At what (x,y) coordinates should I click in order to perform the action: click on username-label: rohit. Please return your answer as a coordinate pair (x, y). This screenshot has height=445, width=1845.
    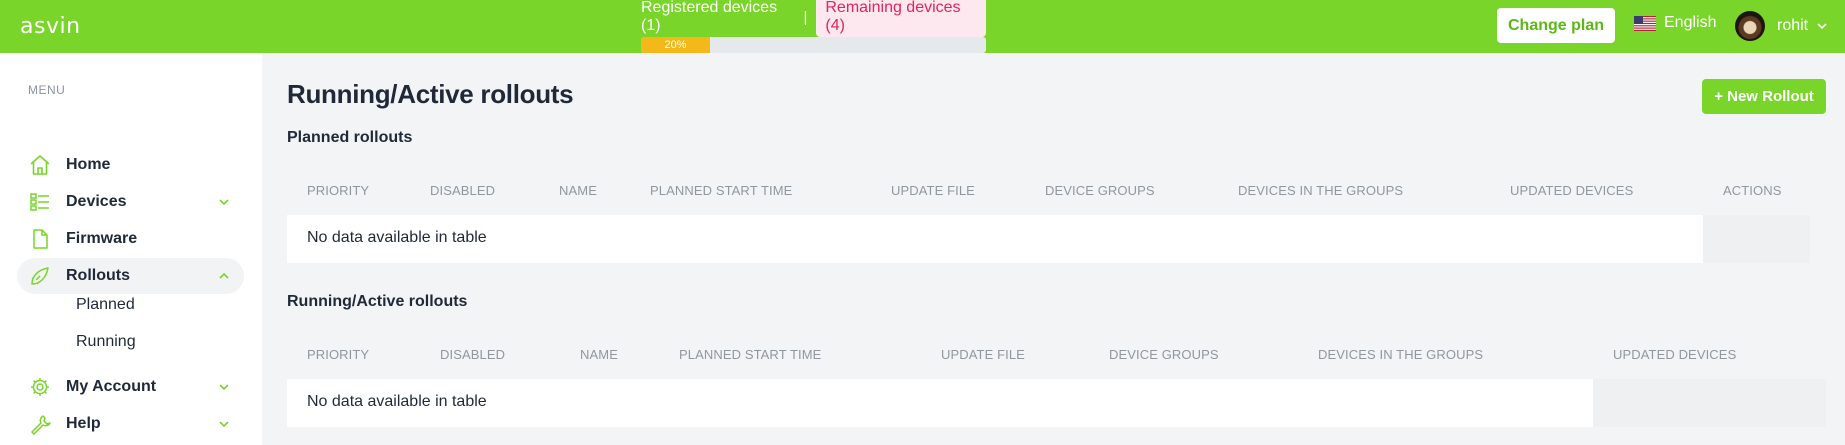
    Looking at the image, I should click on (1793, 25).